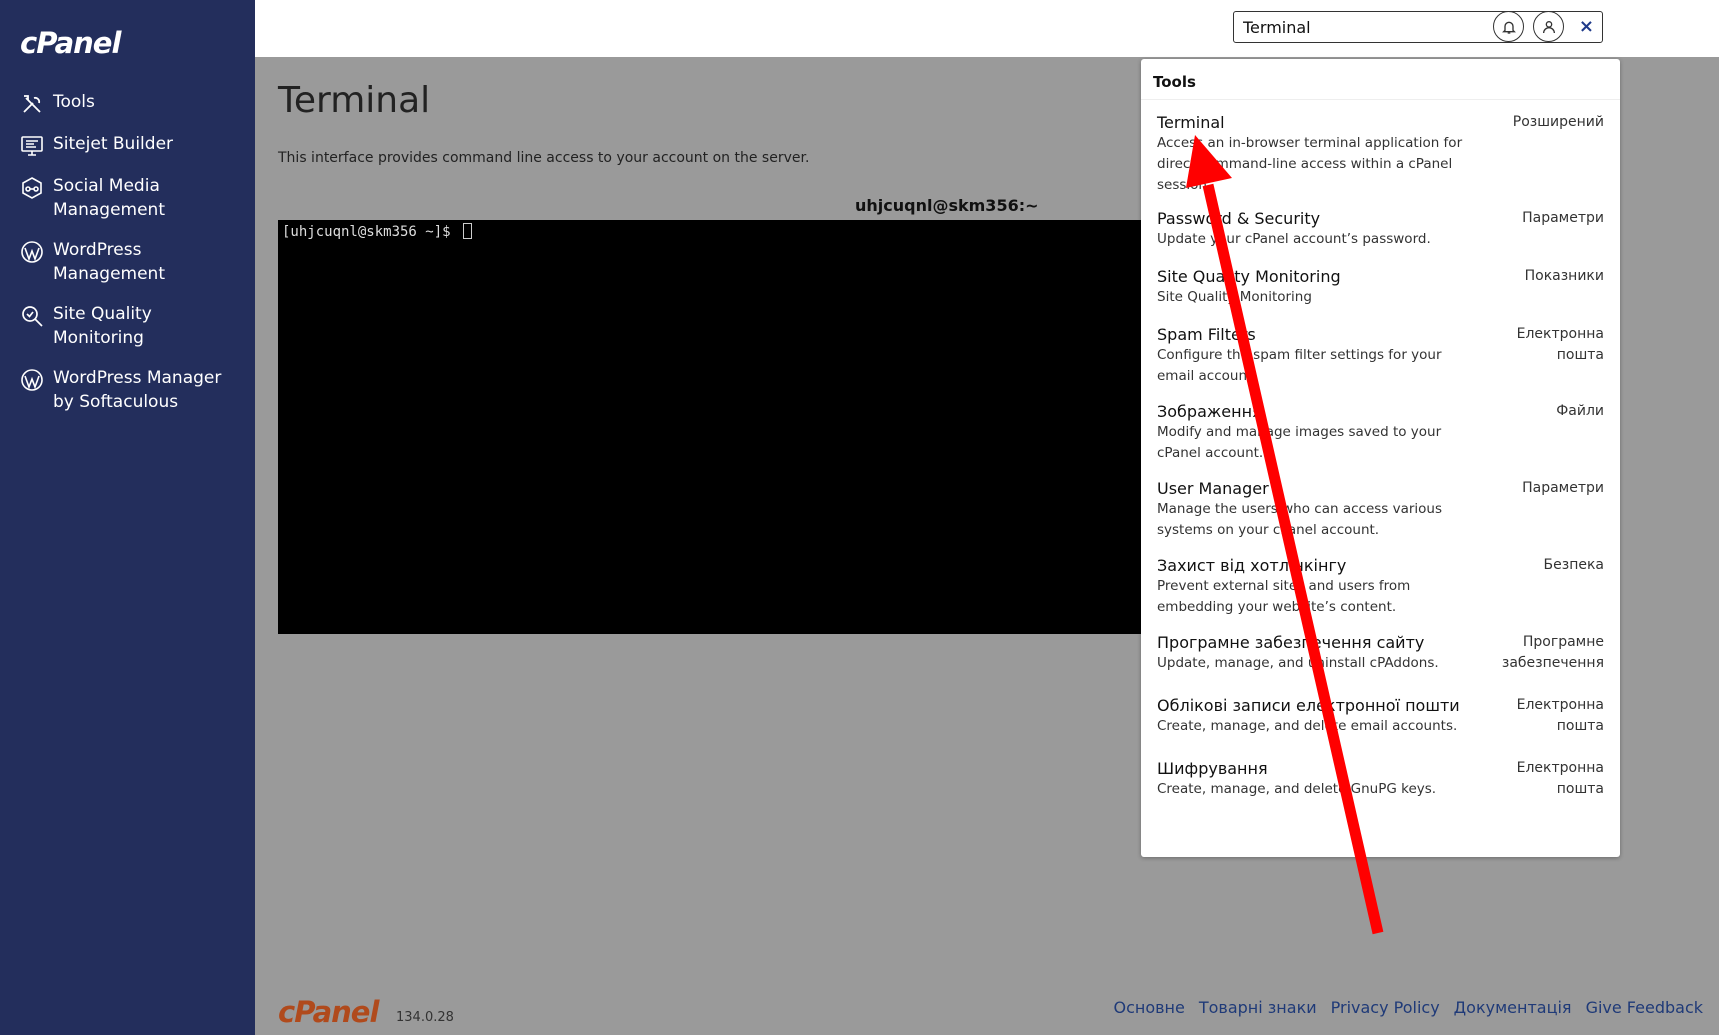 This screenshot has width=1719, height=1035. What do you see at coordinates (354, 100) in the screenshot?
I see `page-title: Terminal` at bounding box center [354, 100].